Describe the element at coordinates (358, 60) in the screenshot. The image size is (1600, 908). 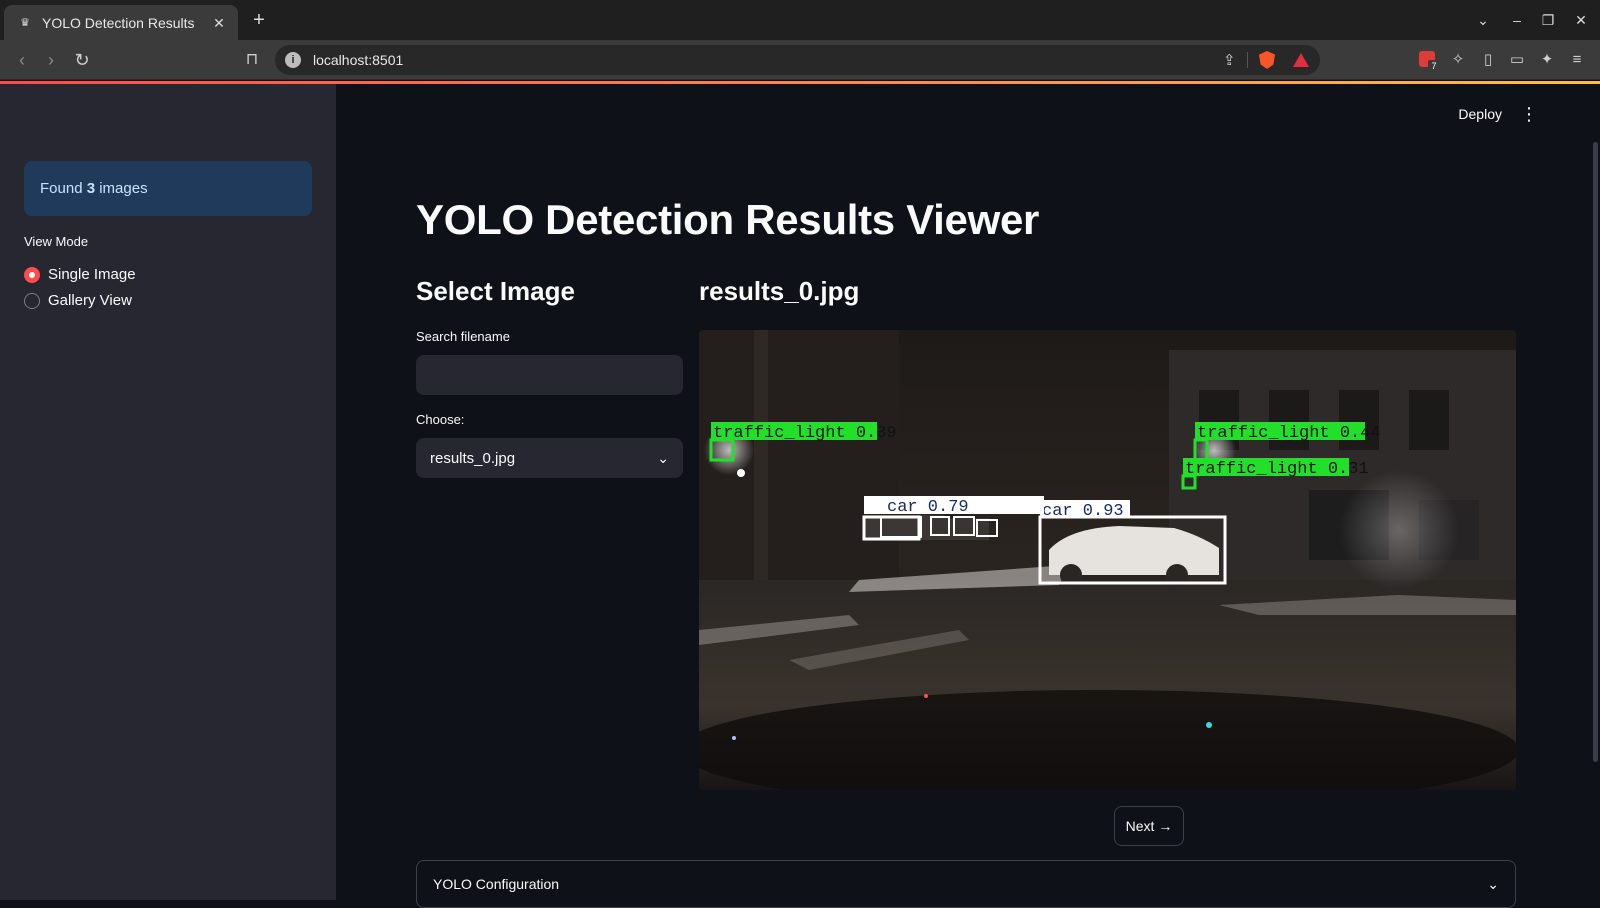
I see `url-text: localhost:8501` at that location.